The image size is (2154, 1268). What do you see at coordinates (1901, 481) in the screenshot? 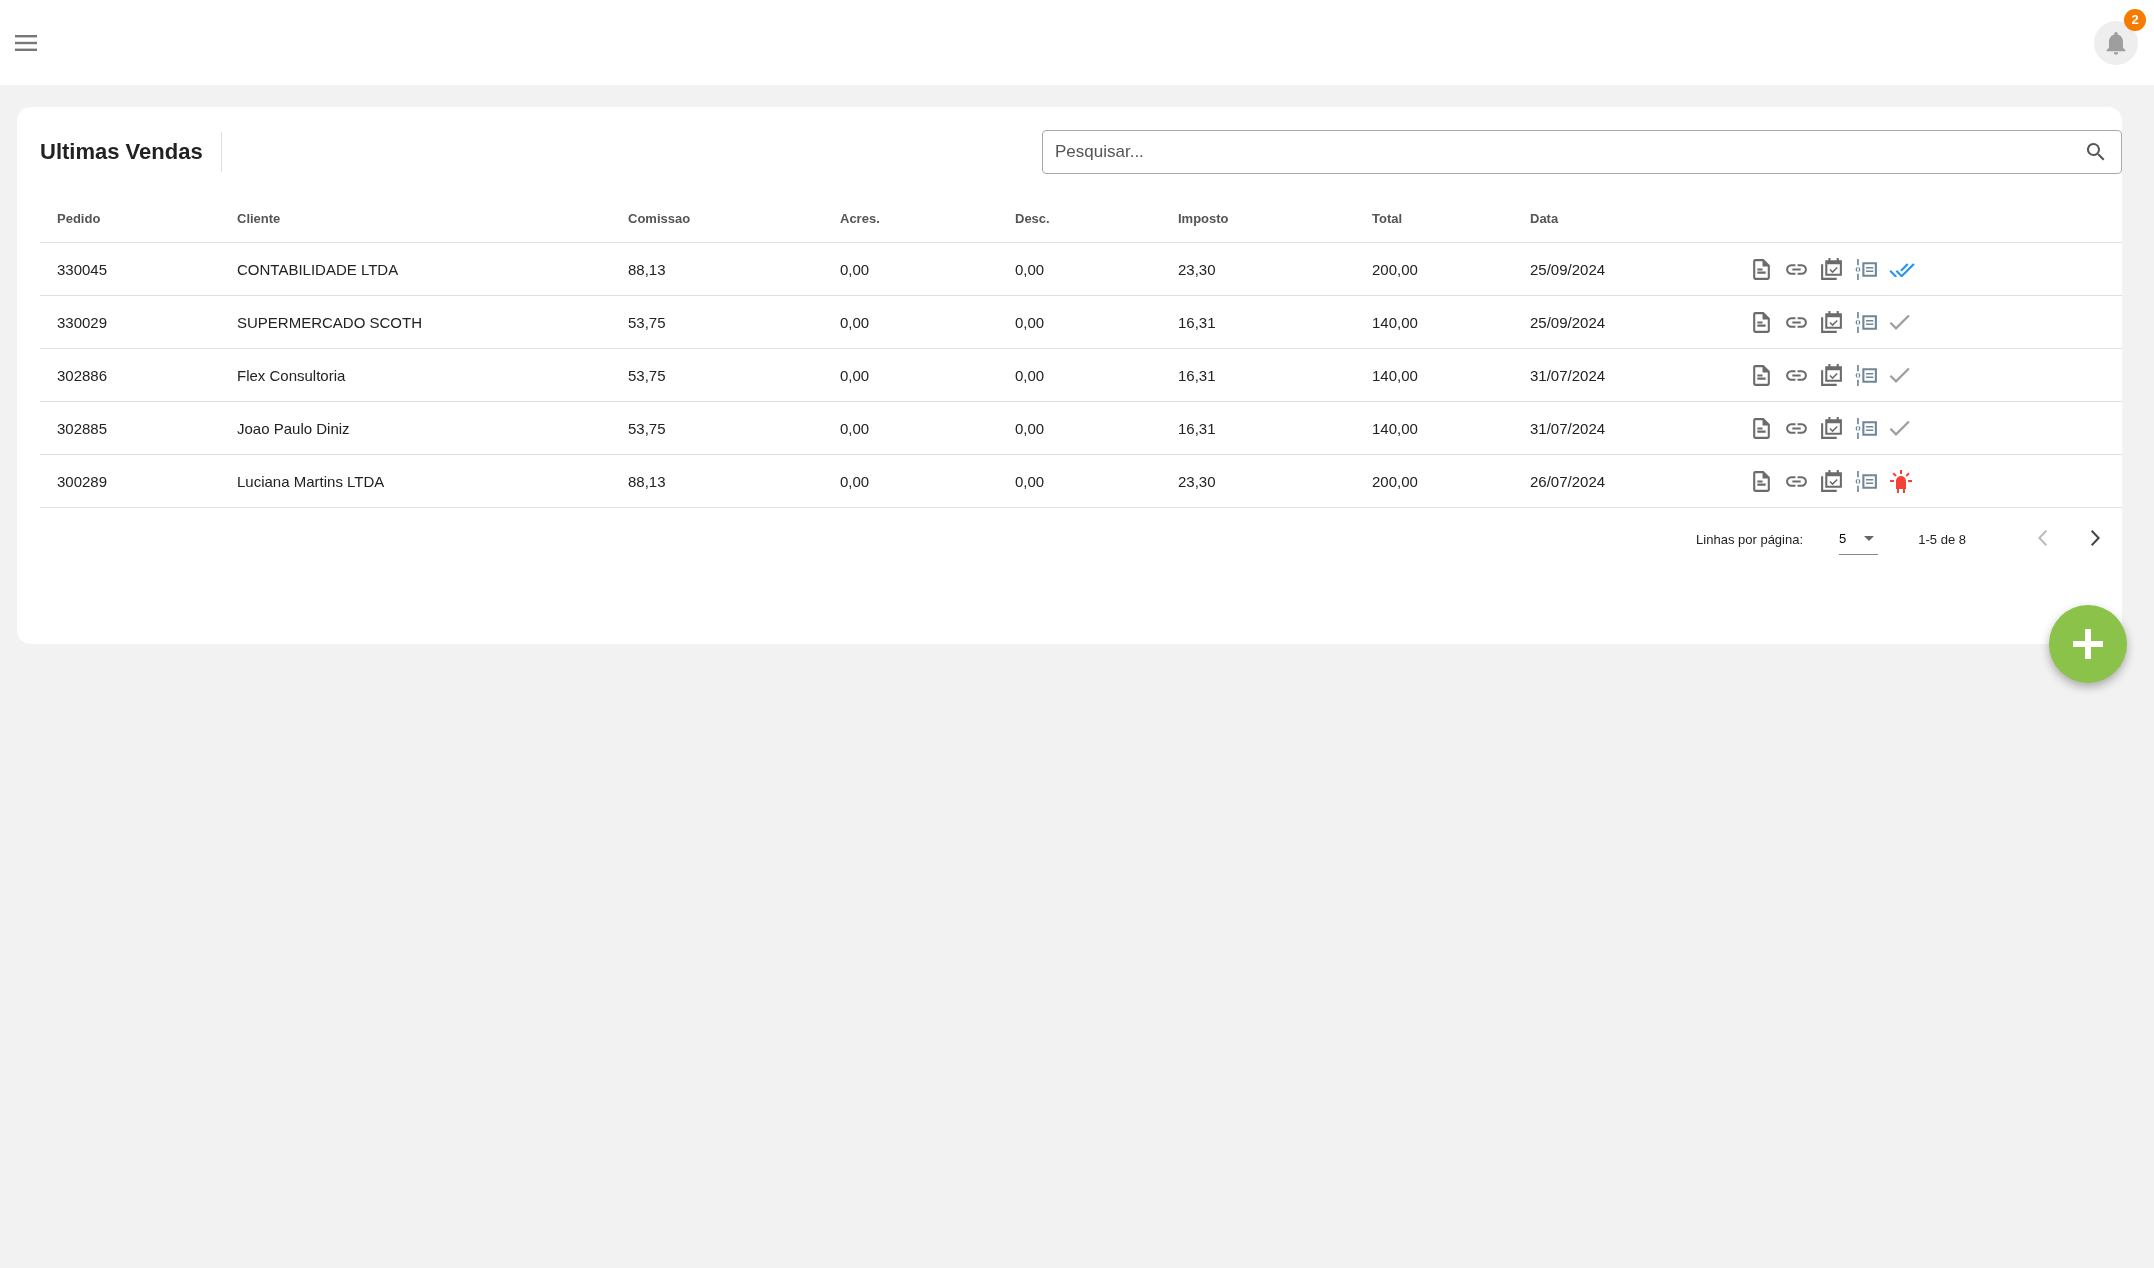
I see `alarm-light-icon` at bounding box center [1901, 481].